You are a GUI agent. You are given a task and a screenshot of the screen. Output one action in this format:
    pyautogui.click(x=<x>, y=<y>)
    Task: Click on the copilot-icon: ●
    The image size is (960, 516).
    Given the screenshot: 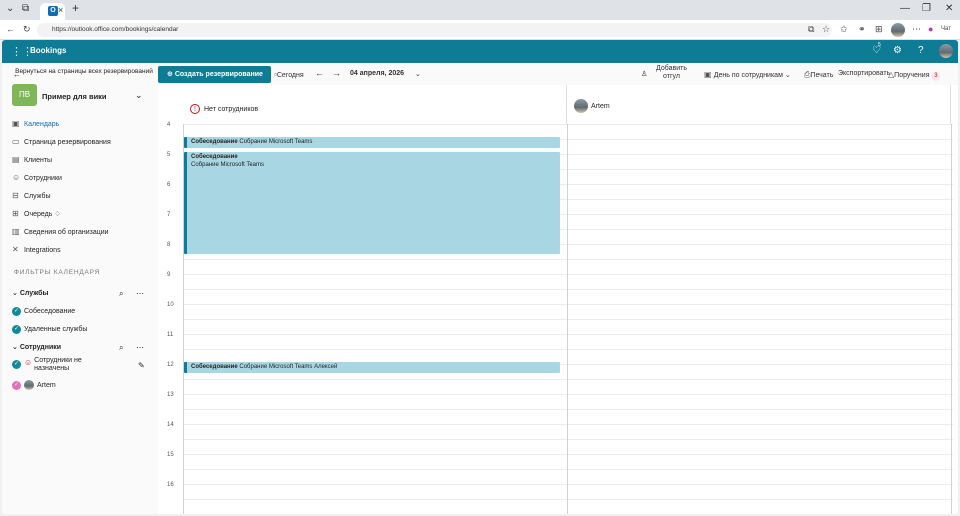 What is the action you would take?
    pyautogui.click(x=930, y=29)
    